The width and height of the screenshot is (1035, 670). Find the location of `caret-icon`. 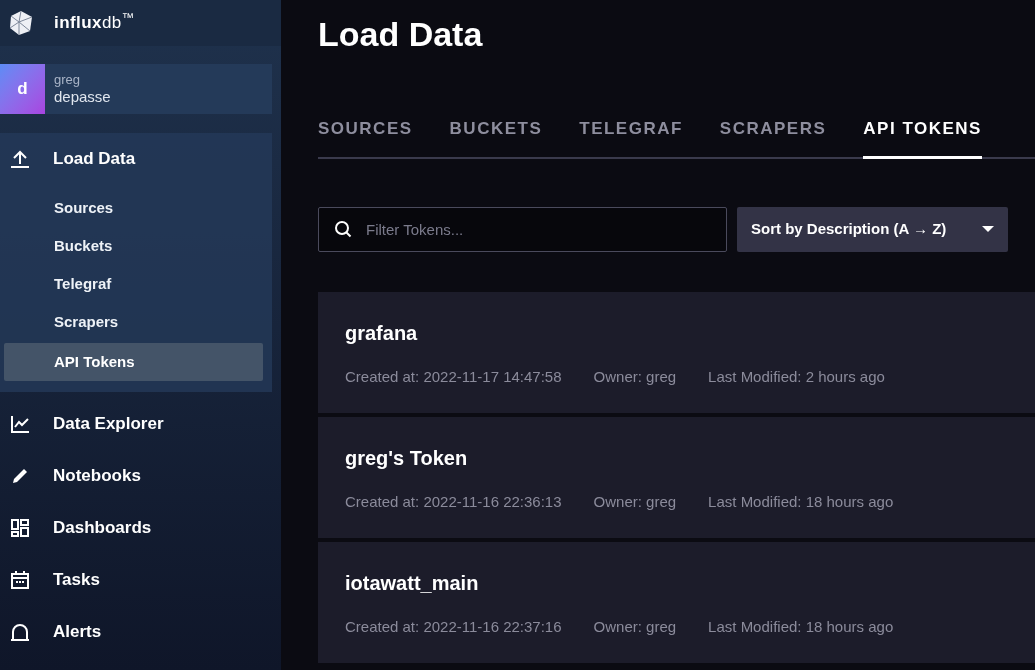

caret-icon is located at coordinates (988, 229).